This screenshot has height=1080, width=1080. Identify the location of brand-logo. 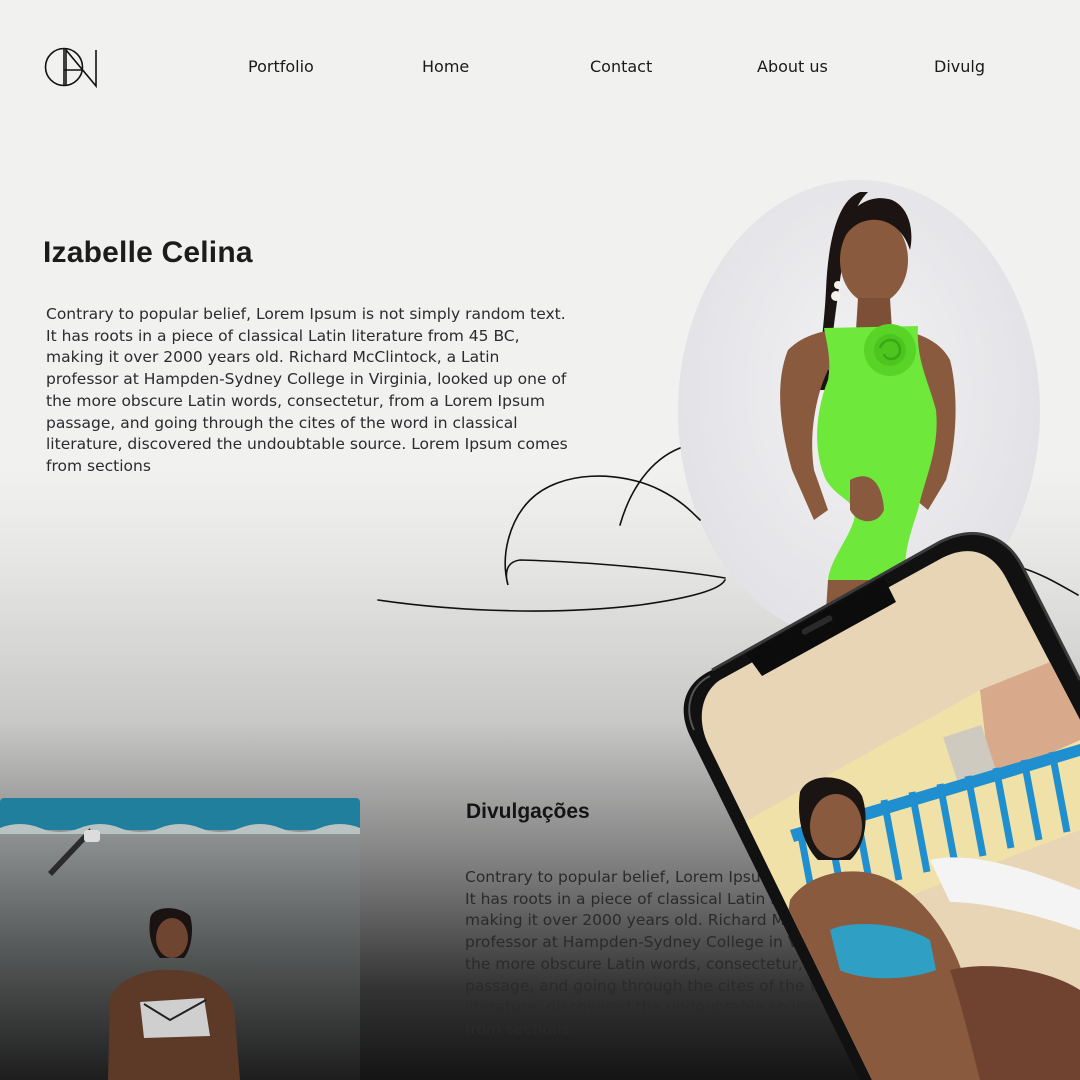
(72, 67).